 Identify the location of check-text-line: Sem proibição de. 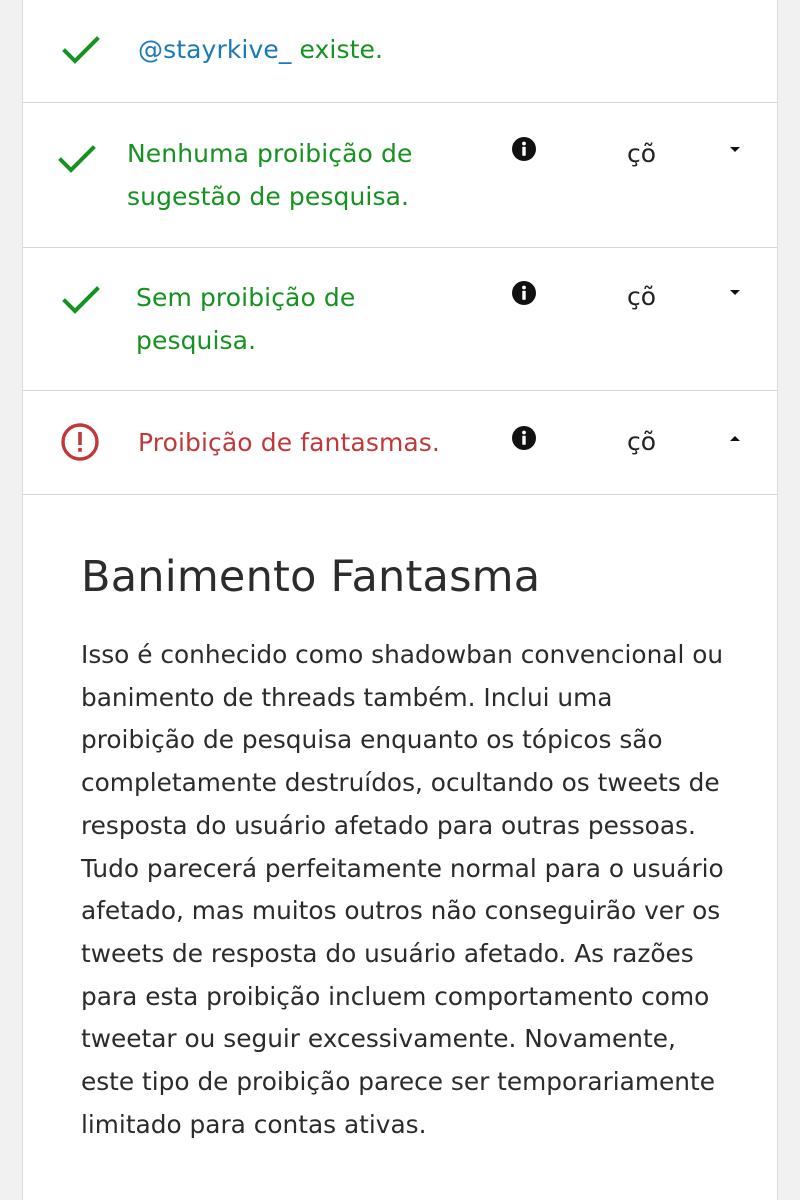
(246, 297).